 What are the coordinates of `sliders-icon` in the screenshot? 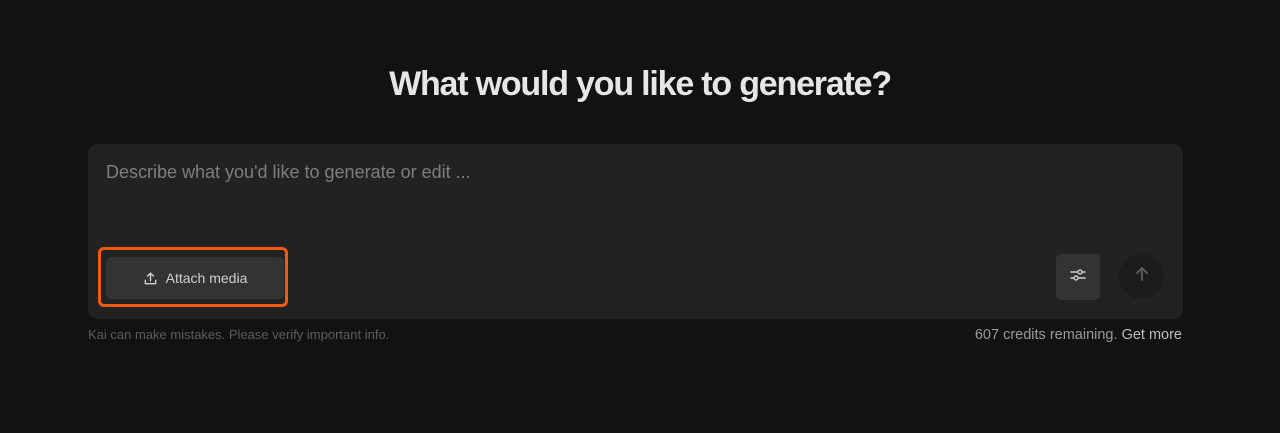 It's located at (1078, 277).